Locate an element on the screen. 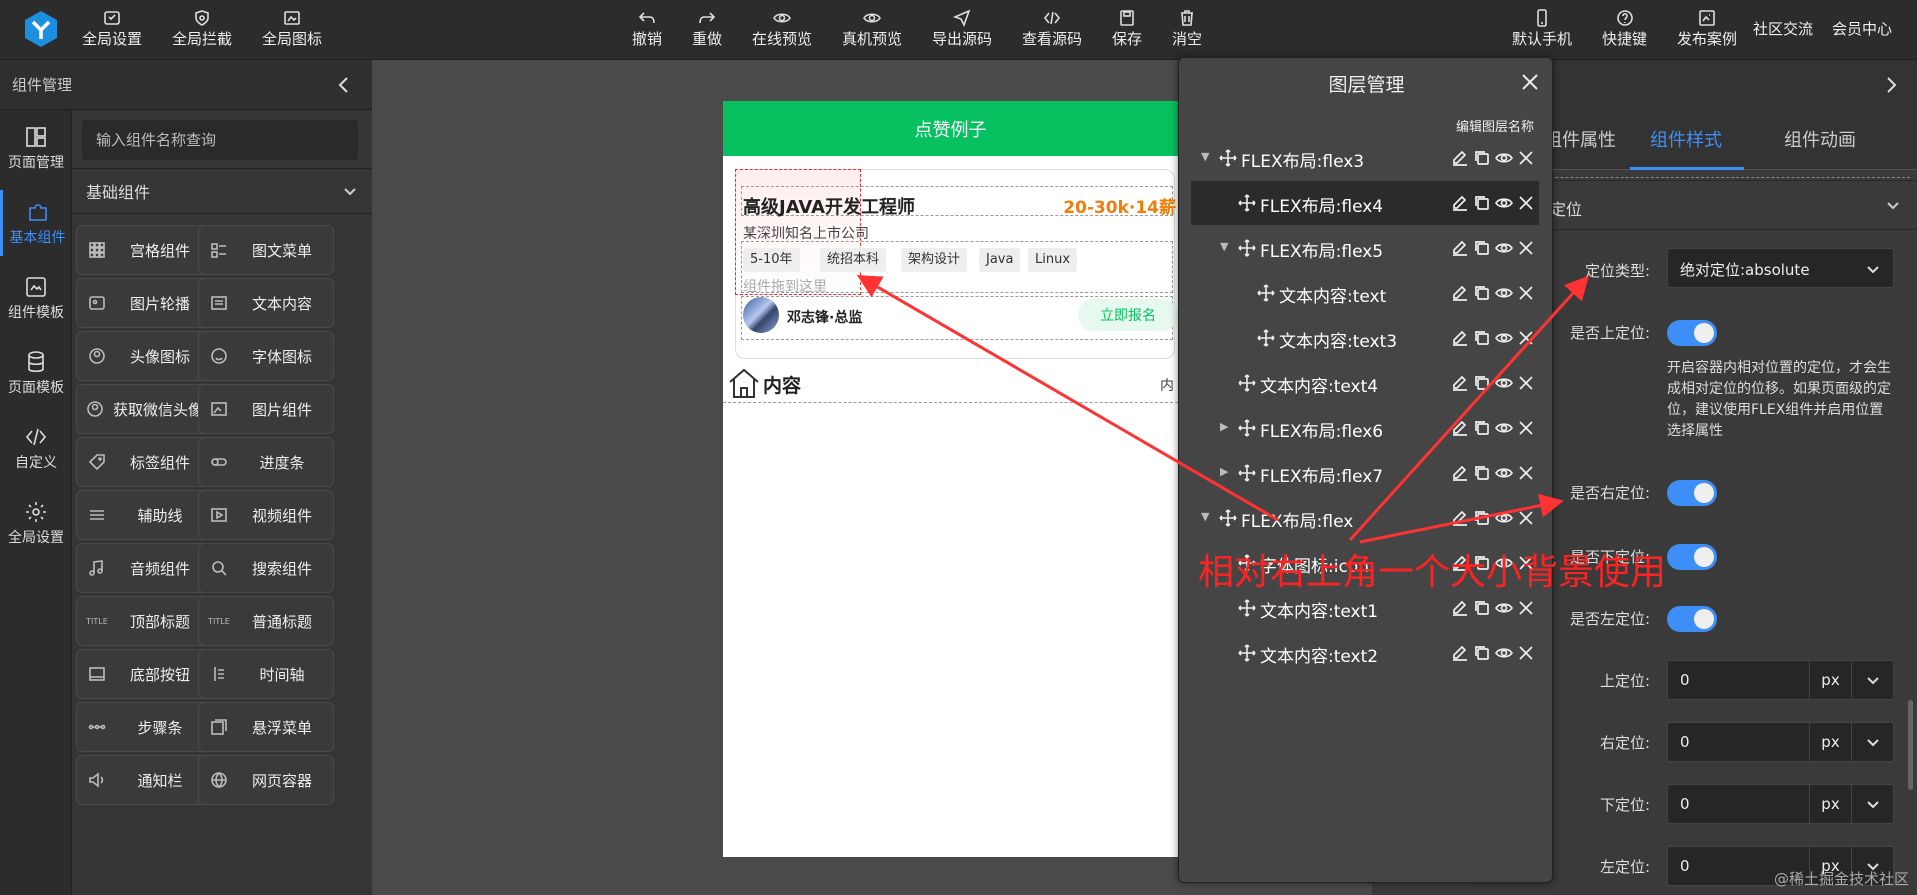 This screenshot has width=1917, height=895. device-preview-button: 真机预览 is located at coordinates (872, 28).